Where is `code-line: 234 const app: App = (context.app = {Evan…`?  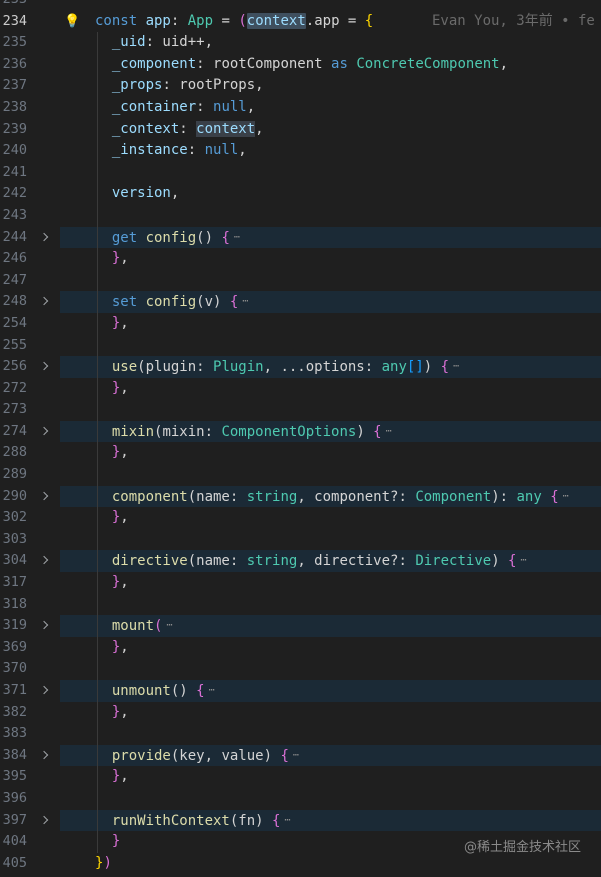 code-line: 234 const app: App = (context.app = {Evan… is located at coordinates (300, 21).